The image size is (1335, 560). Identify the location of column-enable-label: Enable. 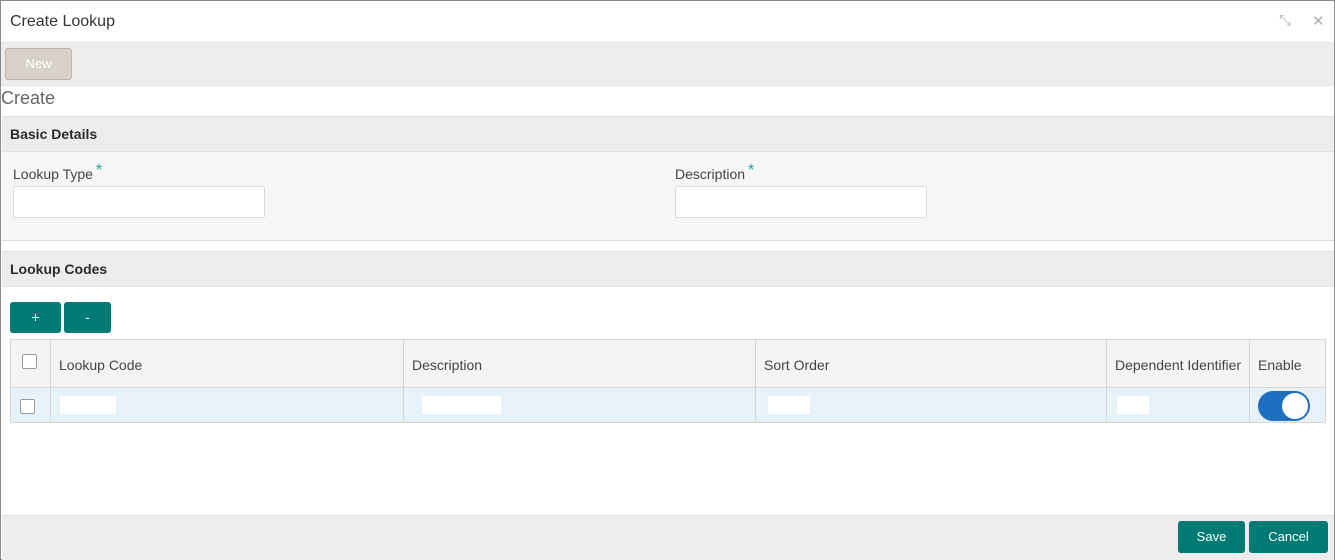
(1280, 365).